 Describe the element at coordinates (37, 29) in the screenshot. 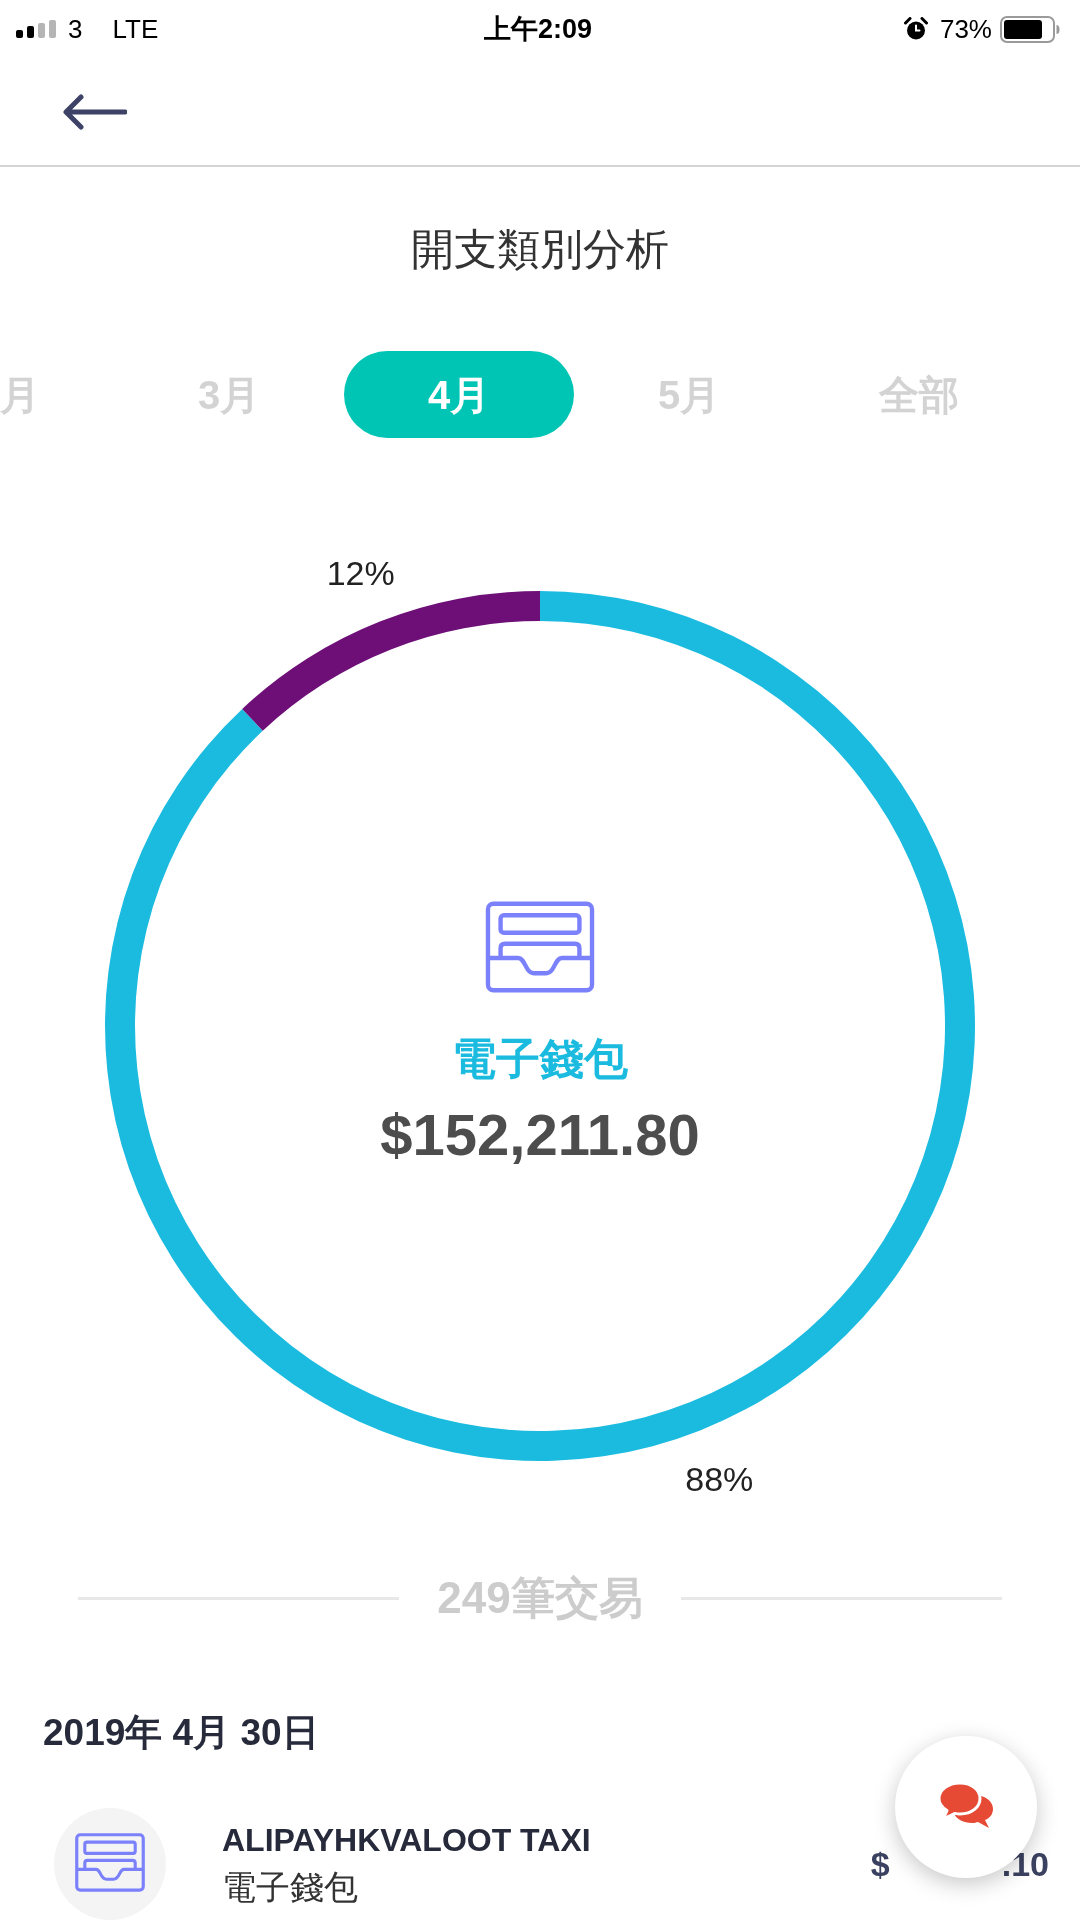

I see `signal-icon` at that location.